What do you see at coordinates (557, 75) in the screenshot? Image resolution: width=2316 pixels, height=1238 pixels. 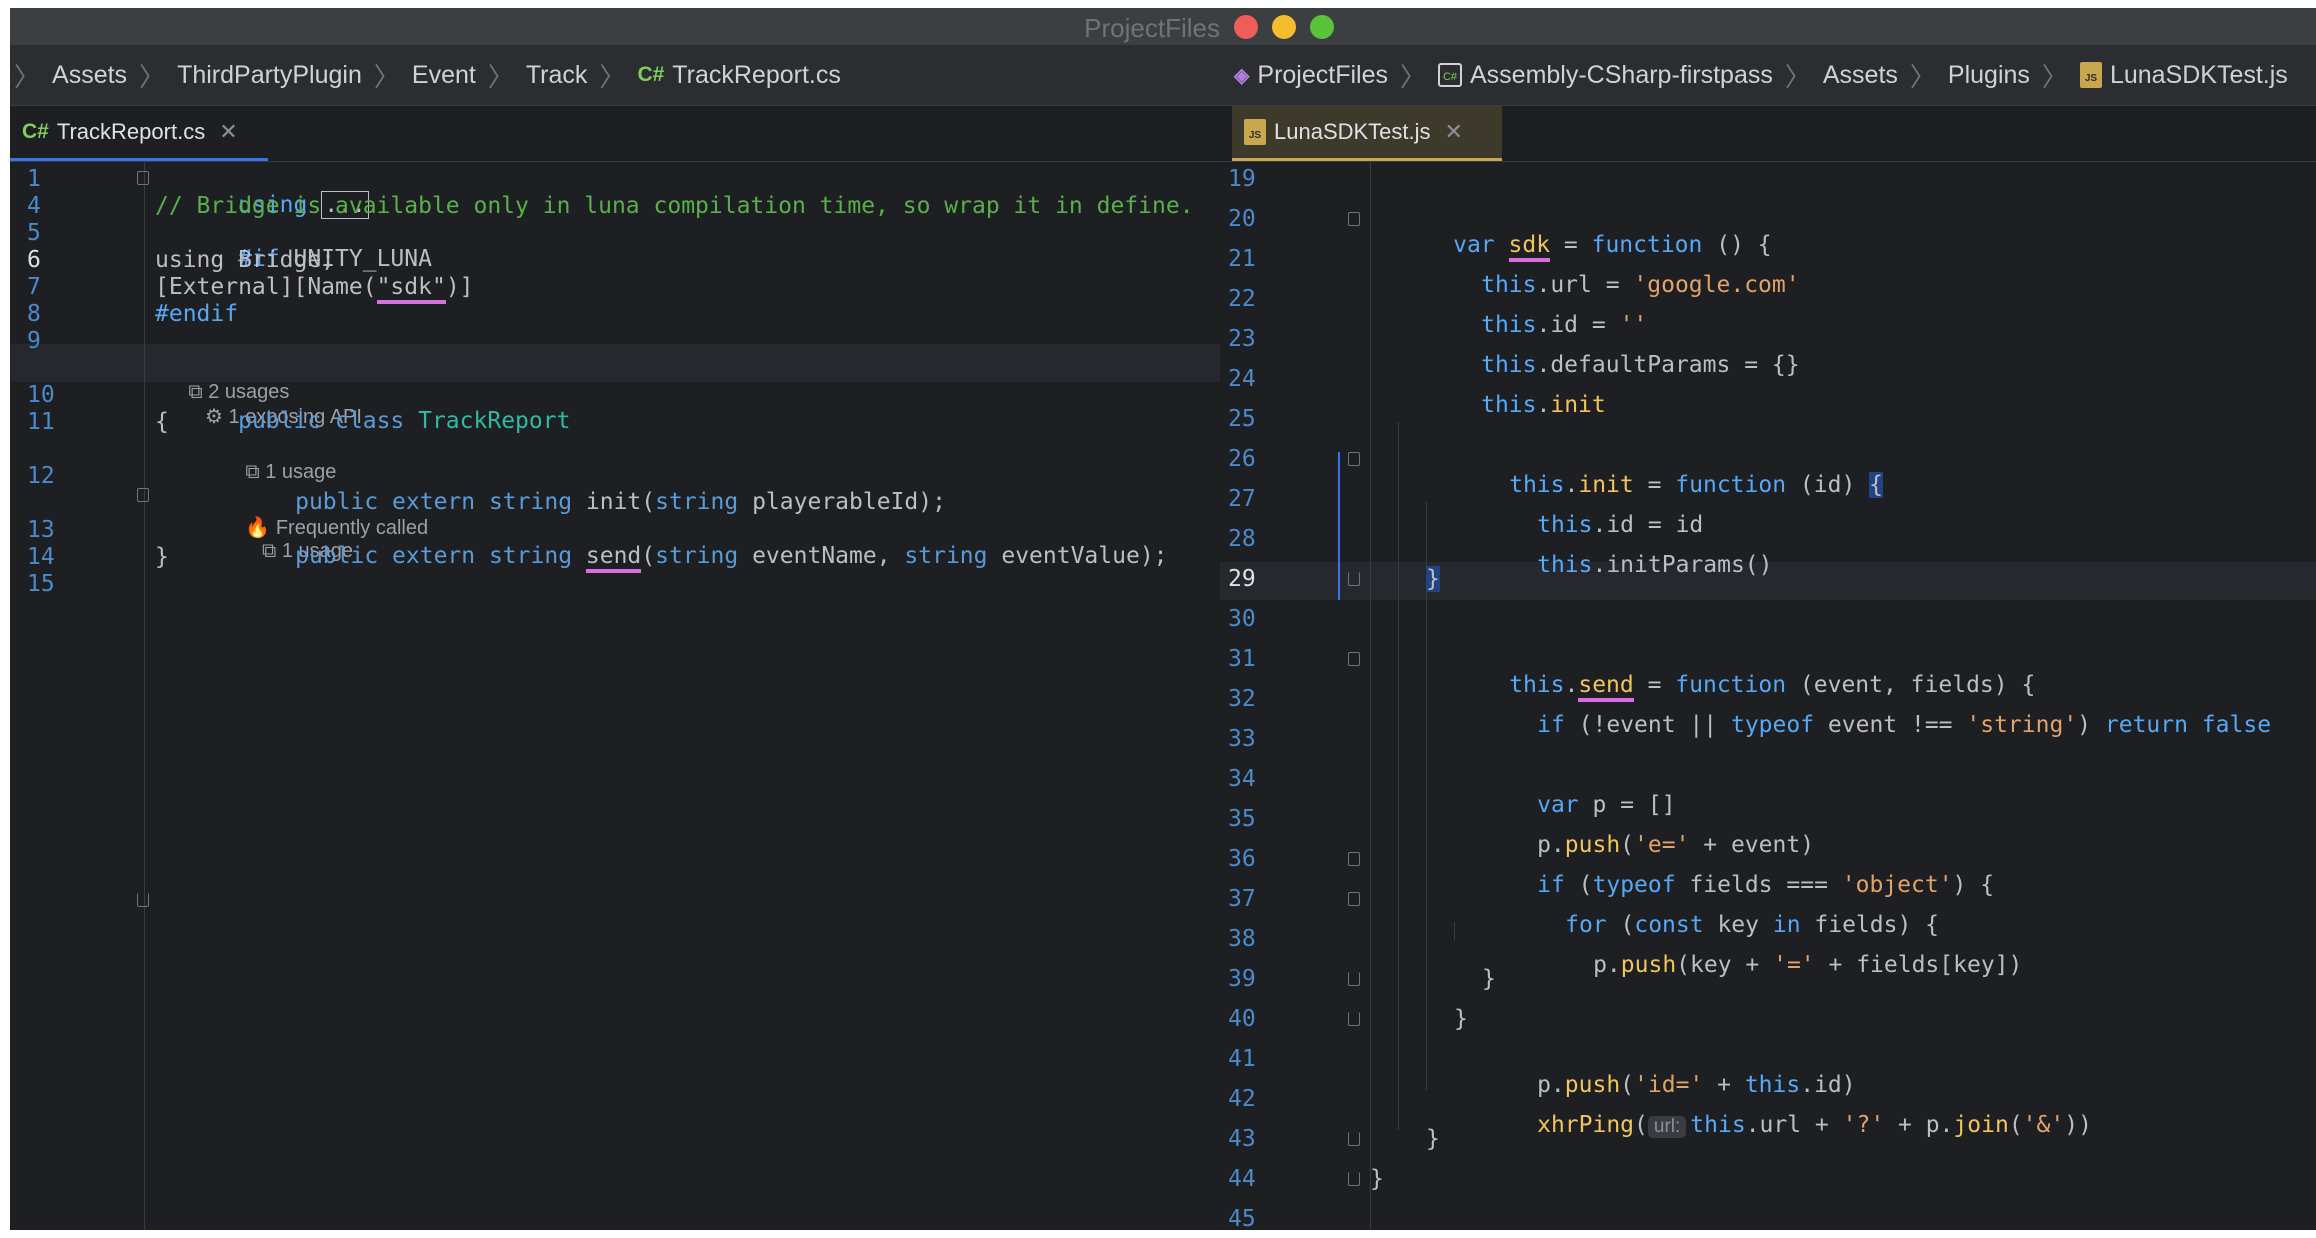 I see `breadcrumb-item-track: Track` at bounding box center [557, 75].